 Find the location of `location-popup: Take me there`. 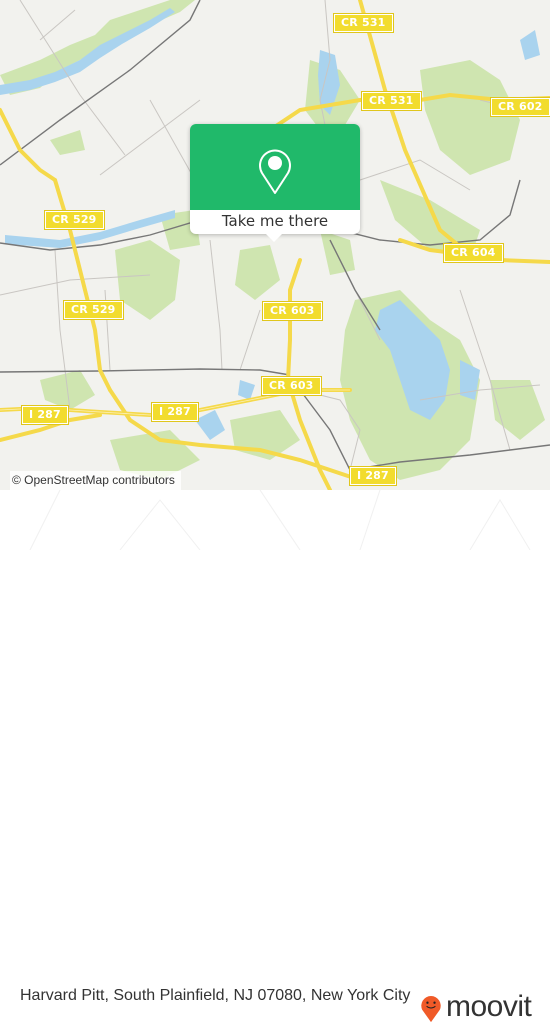

location-popup: Take me there is located at coordinates (275, 183).